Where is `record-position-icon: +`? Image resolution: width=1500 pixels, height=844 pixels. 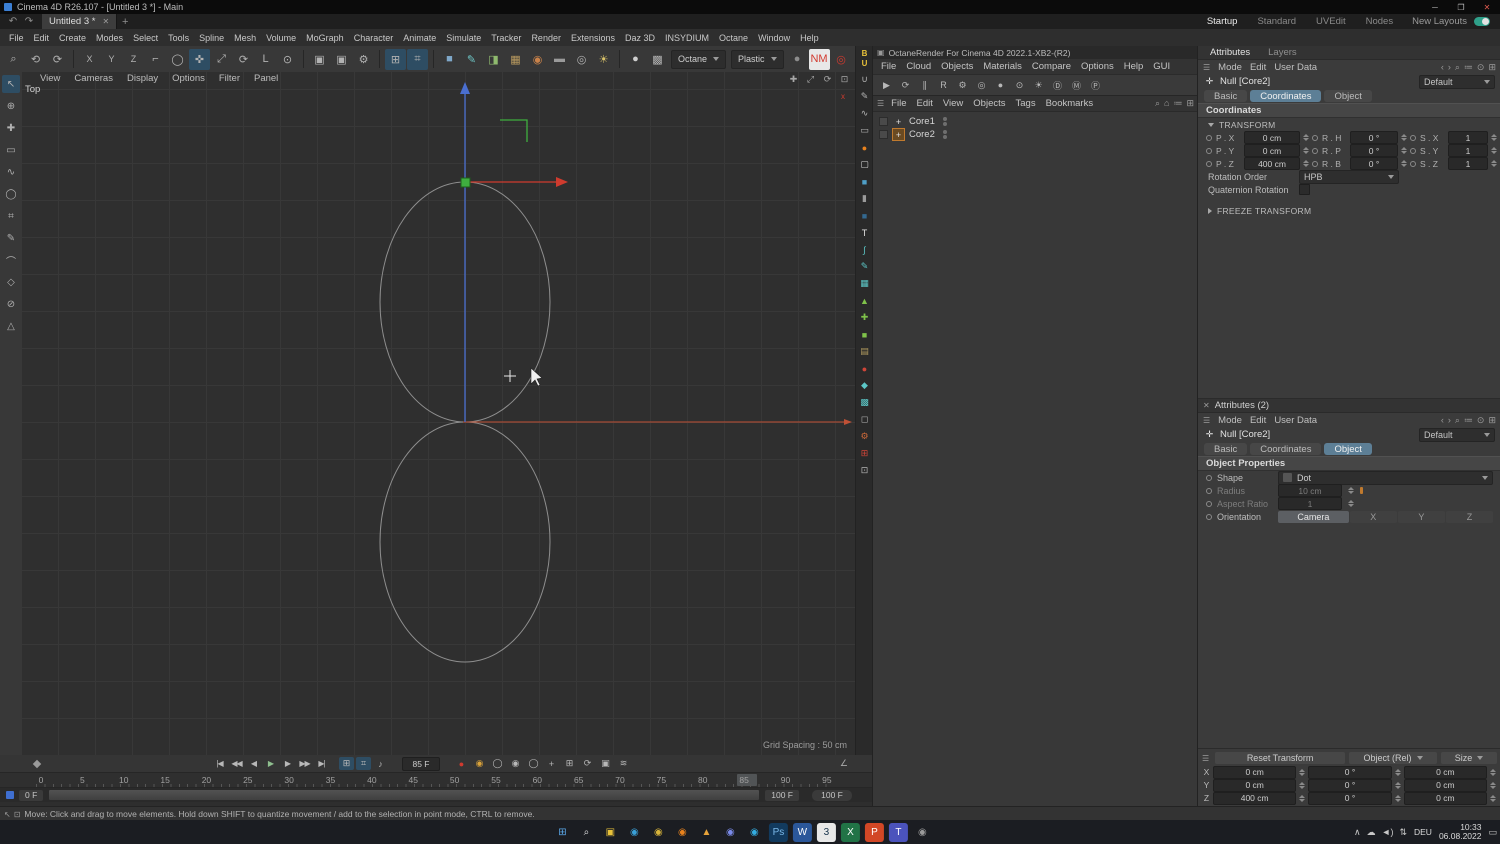 record-position-icon: + is located at coordinates (551, 763).